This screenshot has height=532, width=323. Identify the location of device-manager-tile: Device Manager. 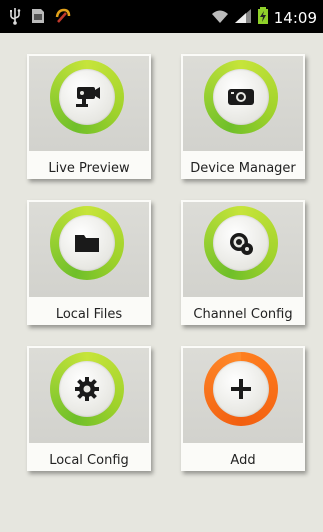
(243, 116).